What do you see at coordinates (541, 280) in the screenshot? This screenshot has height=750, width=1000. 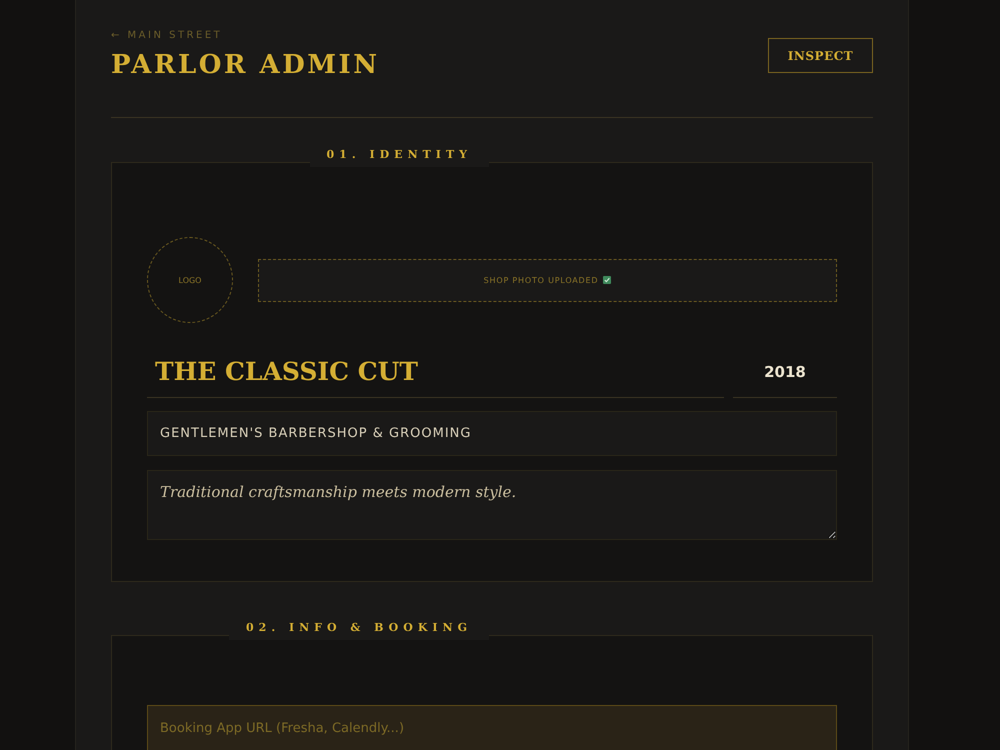 I see `upload-status: SHOP PHOTO UPLOADED` at bounding box center [541, 280].